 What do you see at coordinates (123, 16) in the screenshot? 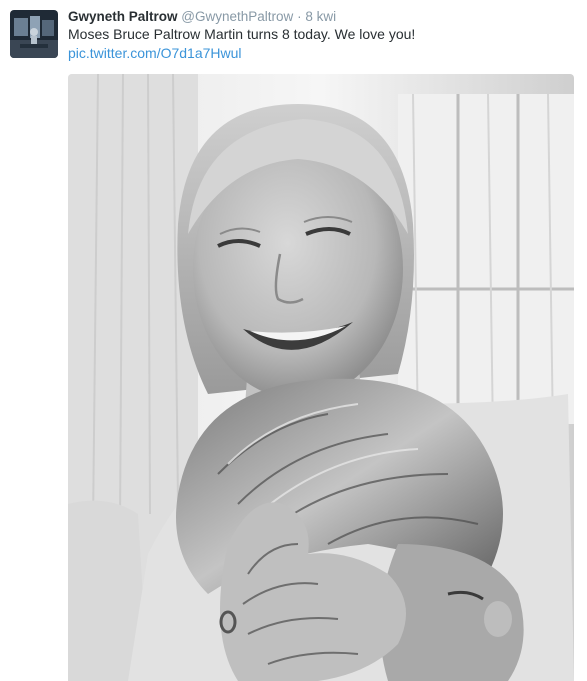
I see `author-fullname: Gwyneth Paltrow` at bounding box center [123, 16].